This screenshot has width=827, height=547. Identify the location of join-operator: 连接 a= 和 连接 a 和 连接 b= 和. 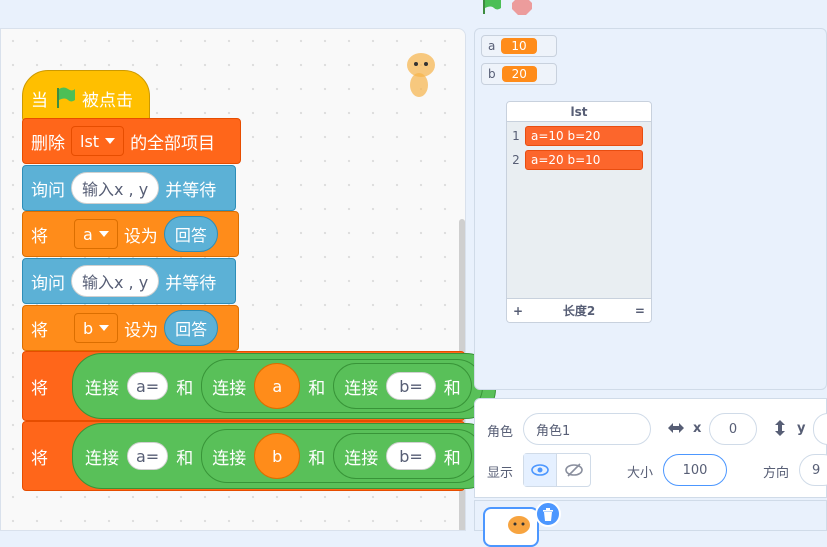
(284, 386).